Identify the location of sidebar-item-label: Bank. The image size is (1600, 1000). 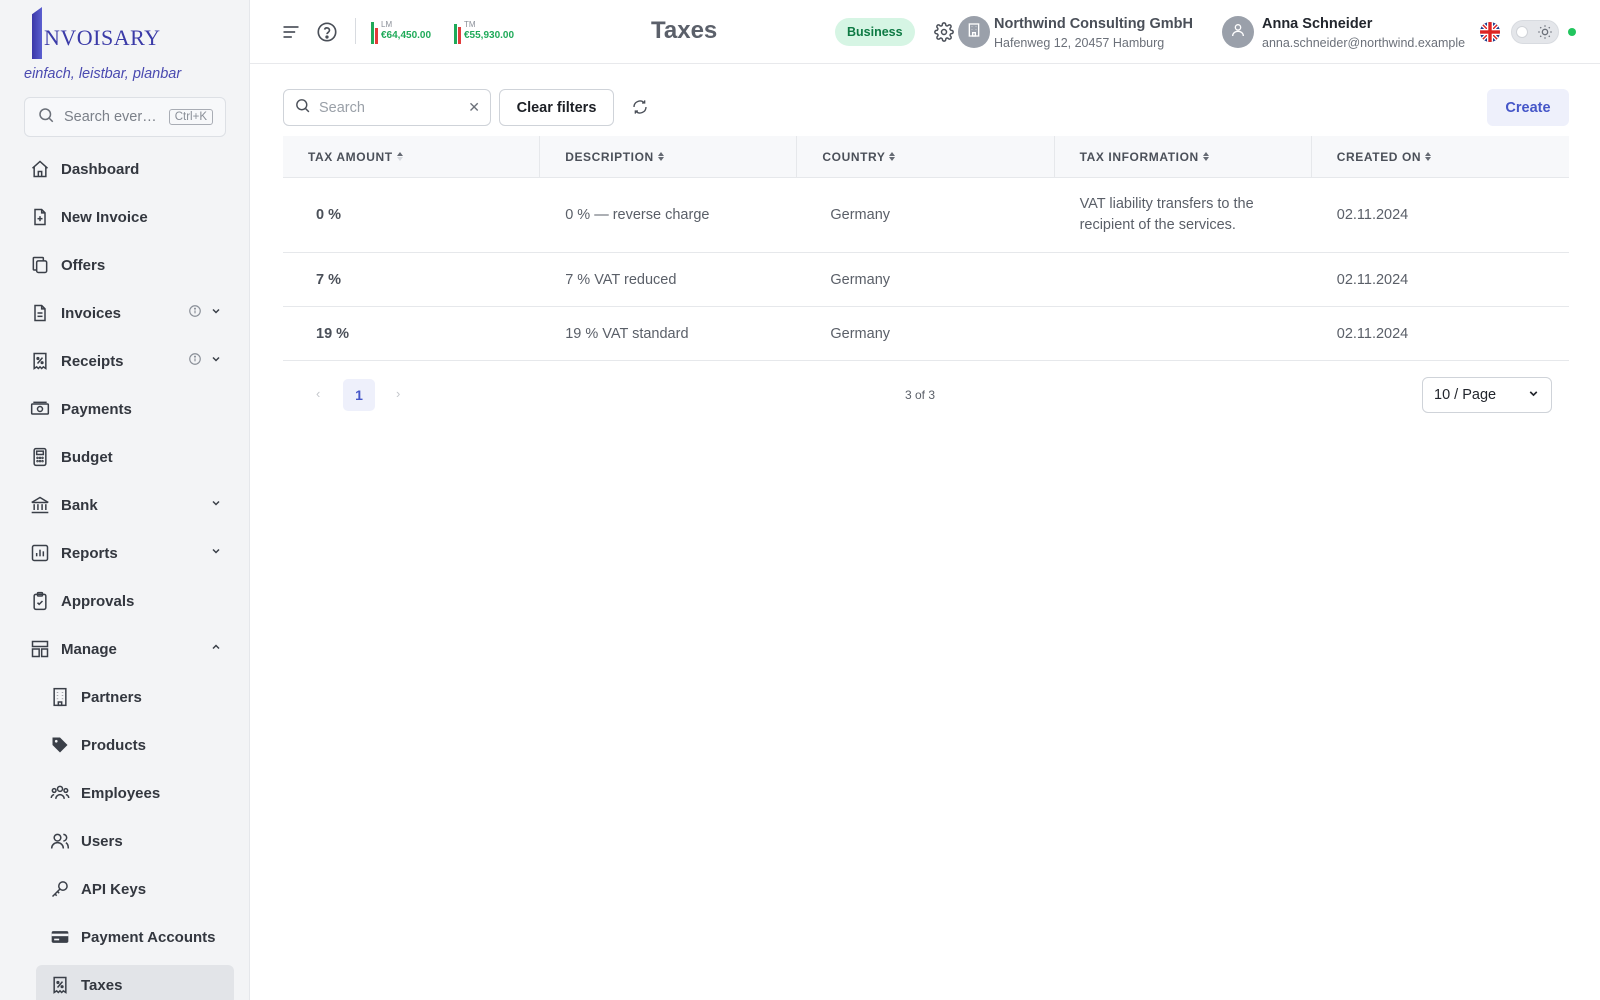
(79, 505).